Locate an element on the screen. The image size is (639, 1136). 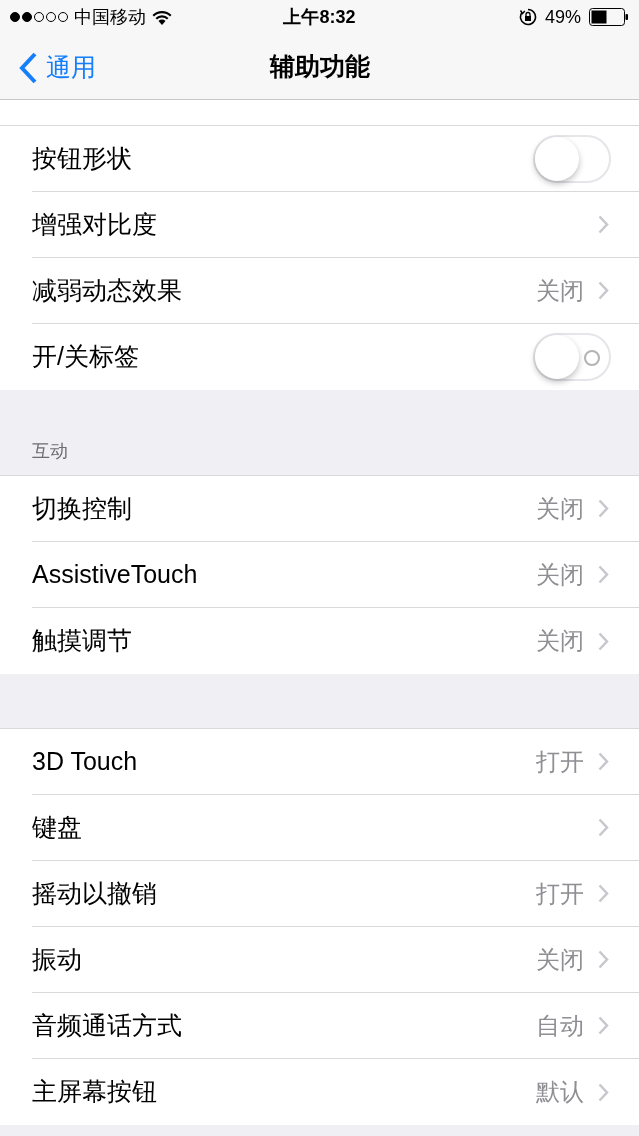
row-label: 切换控制 is located at coordinates (82, 508).